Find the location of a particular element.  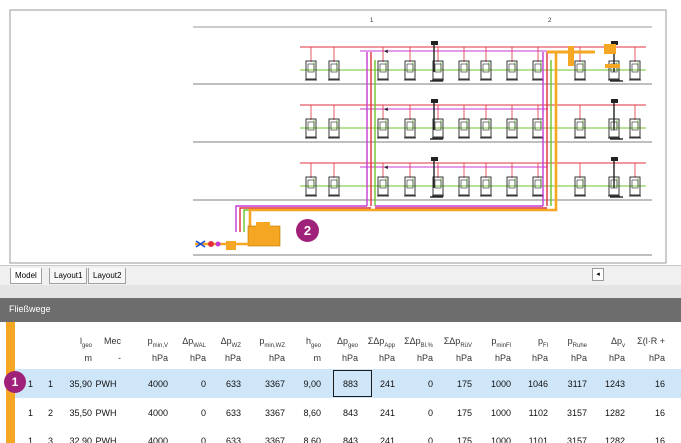

column-unit: - is located at coordinates (119, 358).